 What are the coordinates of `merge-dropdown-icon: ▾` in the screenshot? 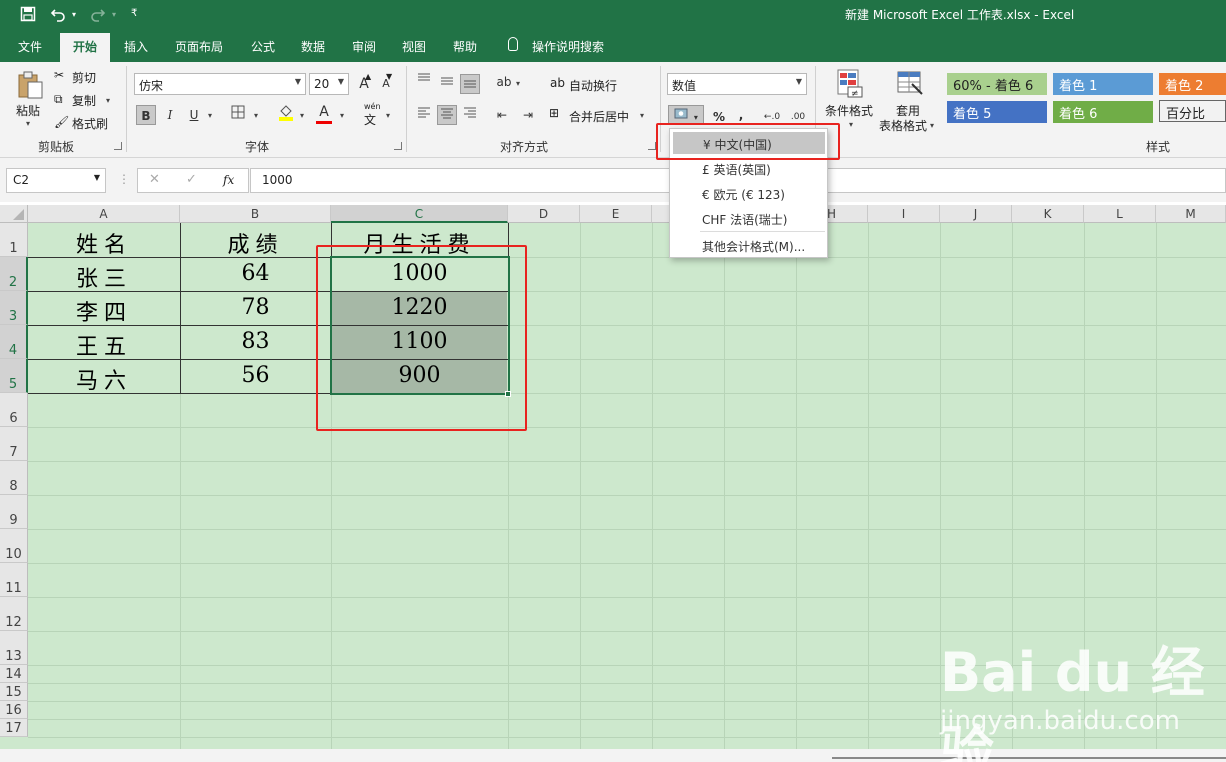 It's located at (642, 115).